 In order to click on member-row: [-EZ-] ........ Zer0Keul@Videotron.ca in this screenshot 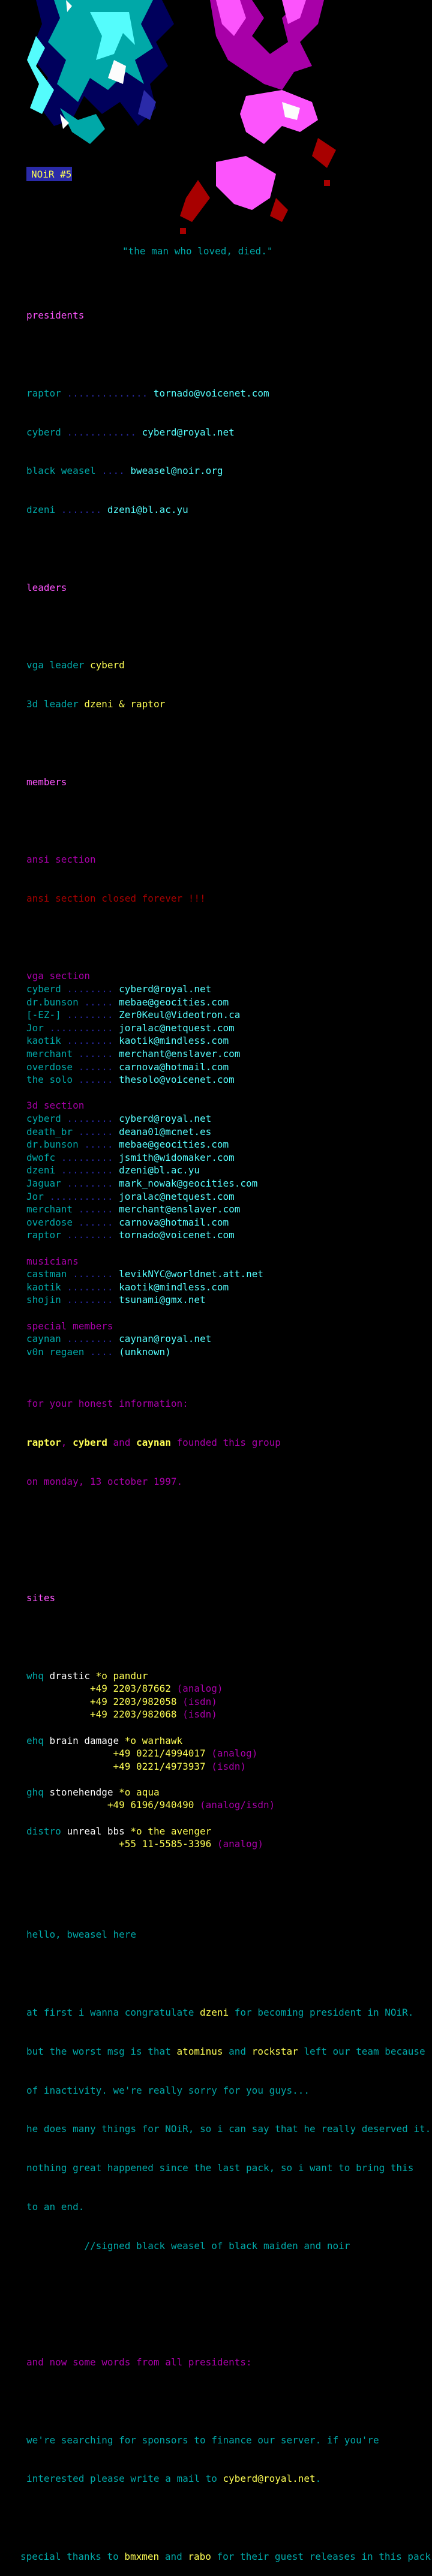, I will do `click(133, 1015)`.